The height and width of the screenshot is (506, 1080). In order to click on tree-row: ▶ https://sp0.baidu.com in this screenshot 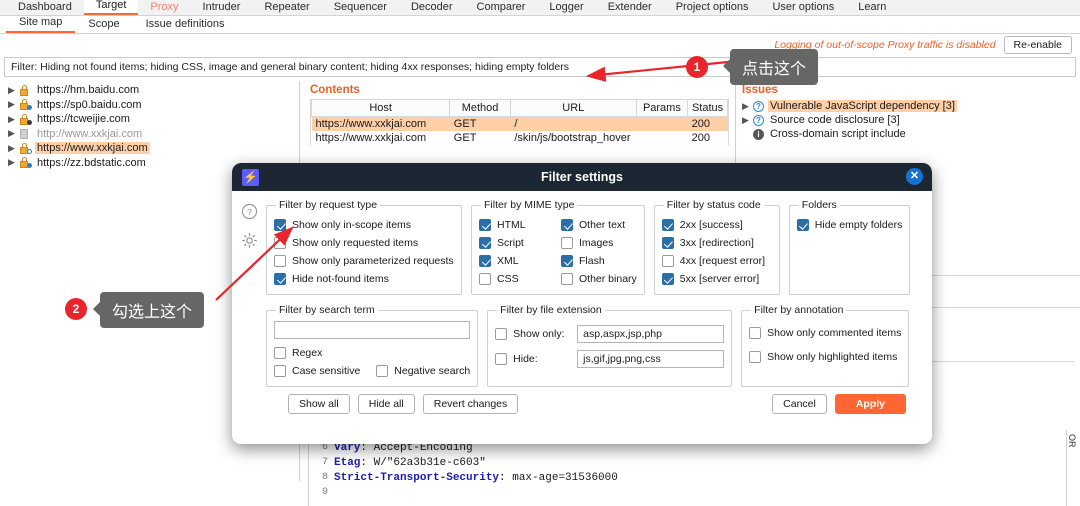, I will do `click(151, 105)`.